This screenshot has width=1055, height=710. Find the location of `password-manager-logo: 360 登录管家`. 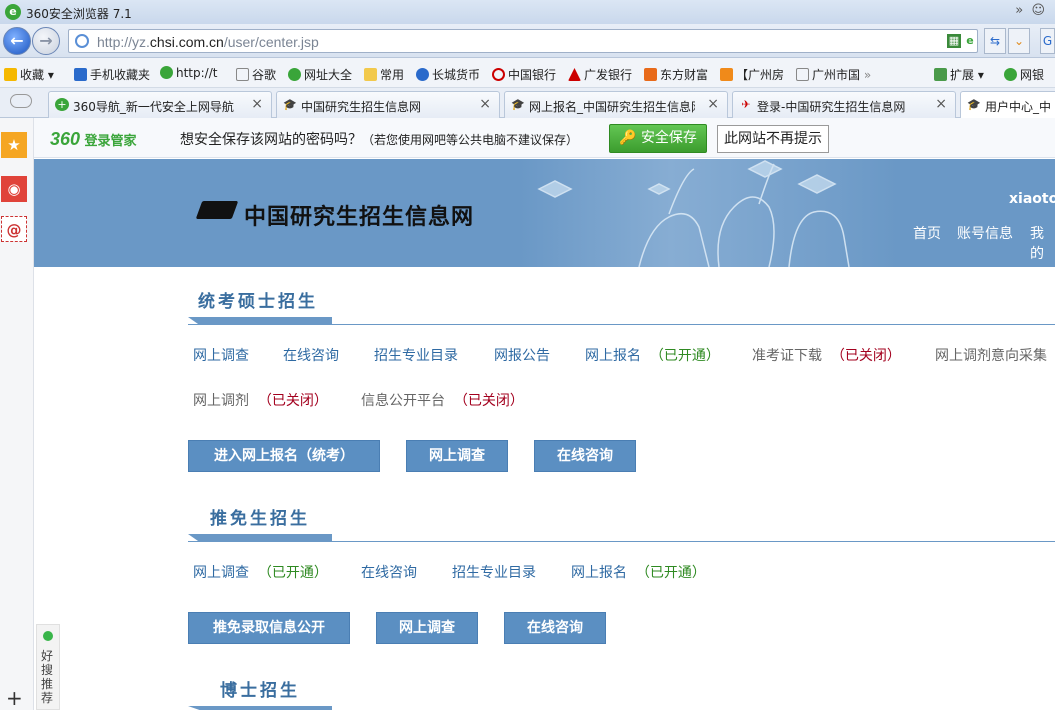

password-manager-logo: 360 登录管家 is located at coordinates (93, 139).